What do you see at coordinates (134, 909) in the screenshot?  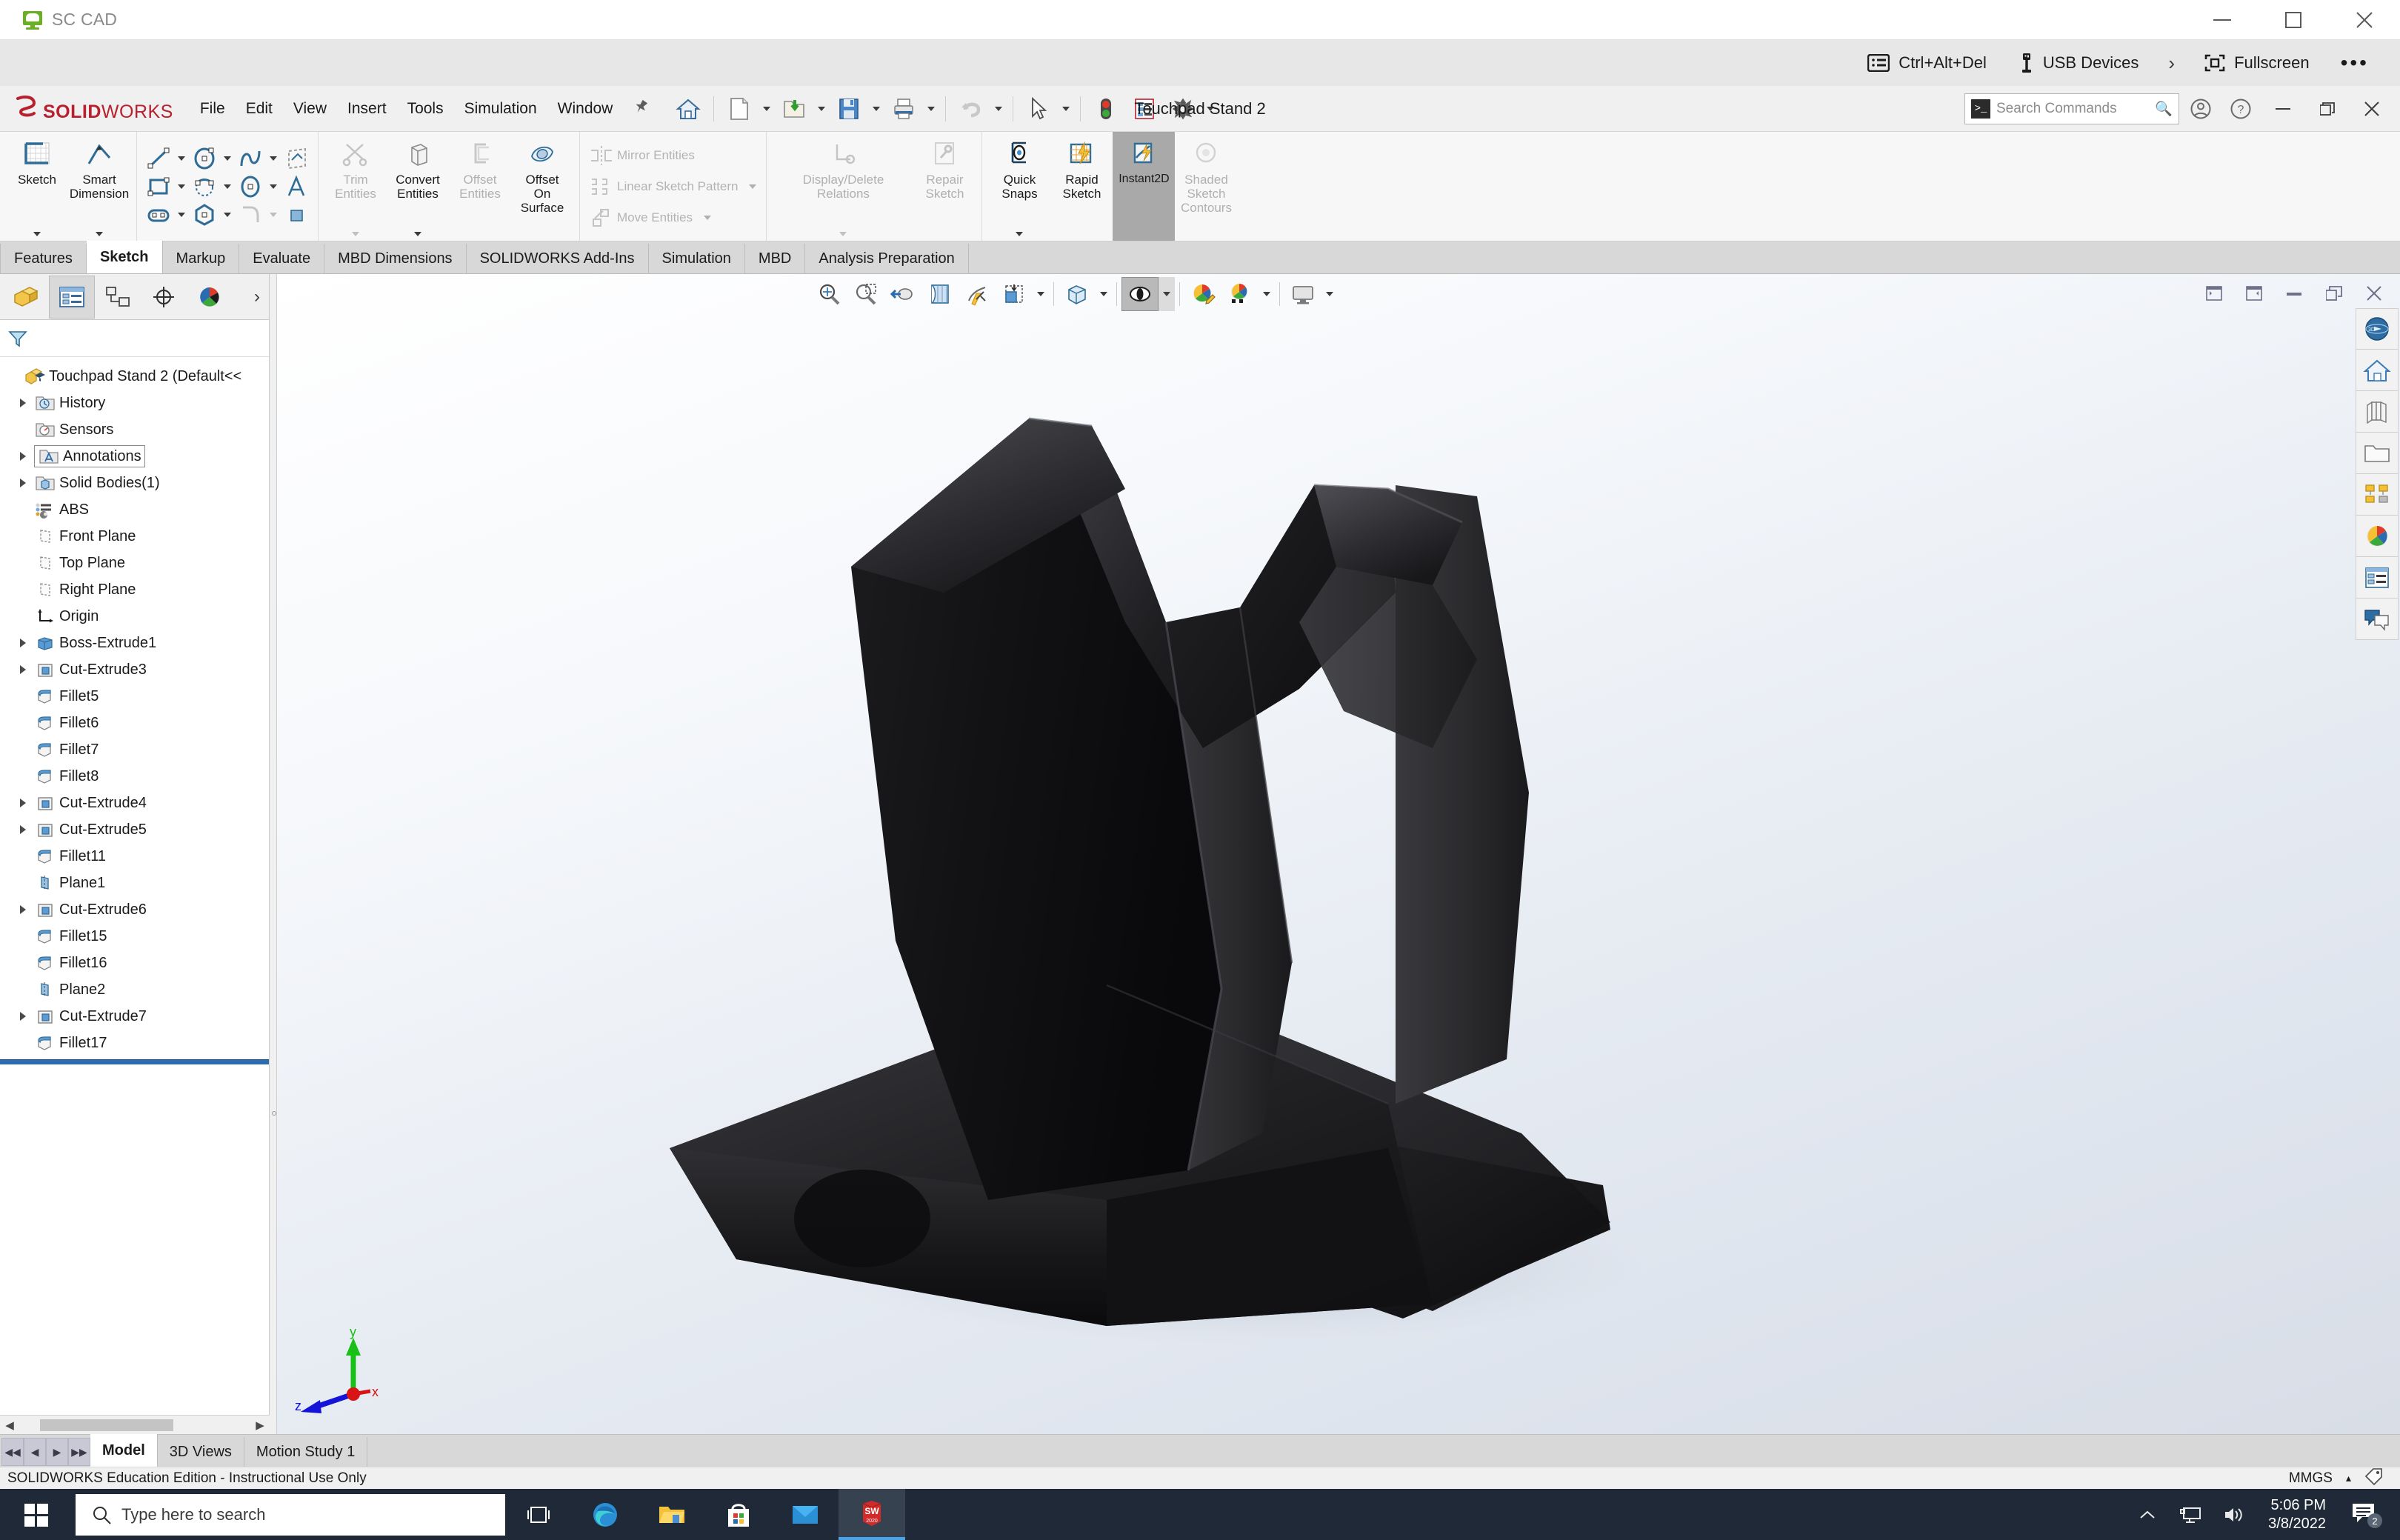 I see `tree-item-cut-extrude6: Cut-Extrude6` at bounding box center [134, 909].